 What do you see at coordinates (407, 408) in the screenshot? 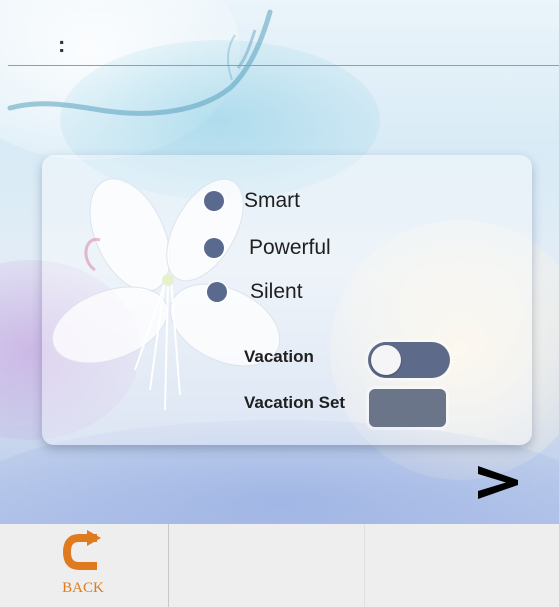
I see `vacation-set-field` at bounding box center [407, 408].